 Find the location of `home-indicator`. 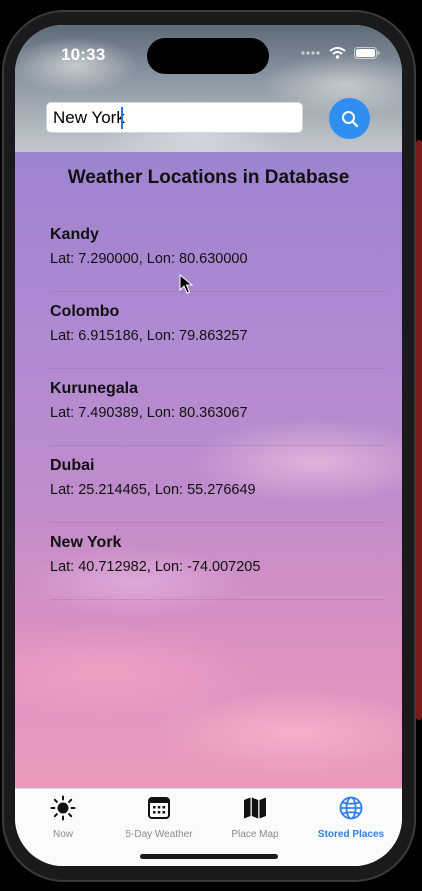

home-indicator is located at coordinates (209, 856).